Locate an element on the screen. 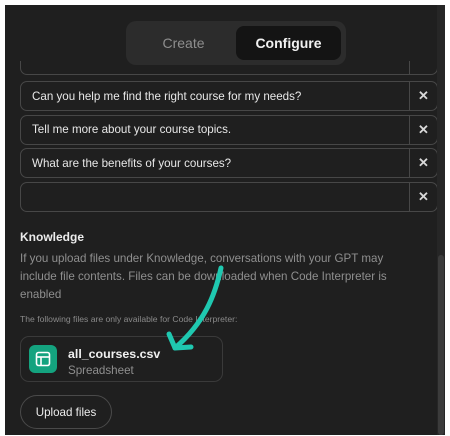  tab-configure: Configure is located at coordinates (288, 43).